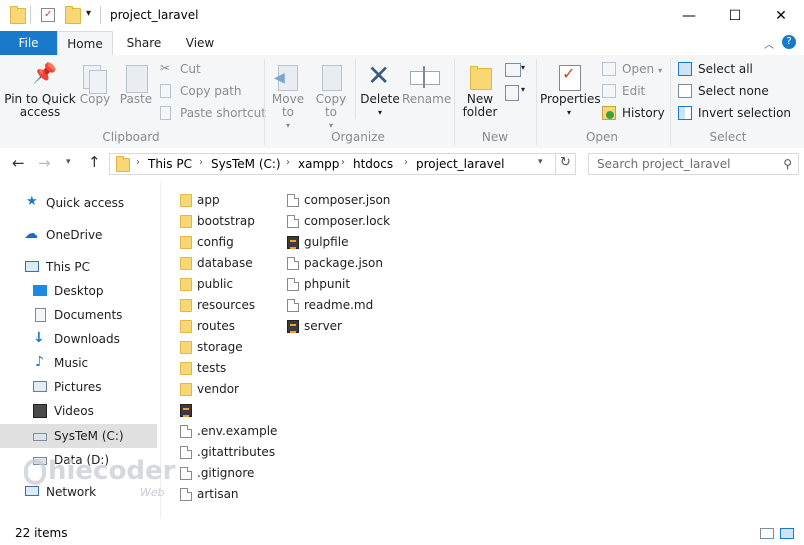 Image resolution: width=804 pixels, height=545 pixels. I want to click on nav-label: Network, so click(71, 492).